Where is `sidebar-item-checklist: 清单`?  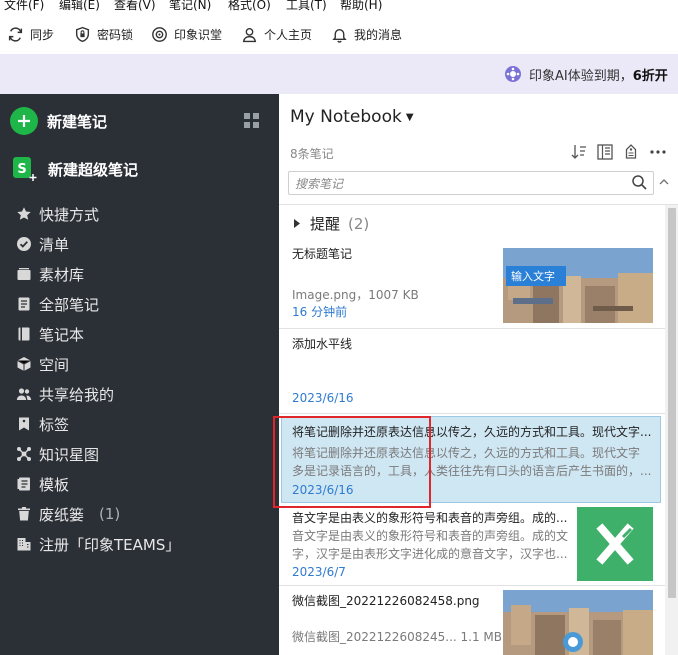
sidebar-item-checklist: 清单 is located at coordinates (139, 244).